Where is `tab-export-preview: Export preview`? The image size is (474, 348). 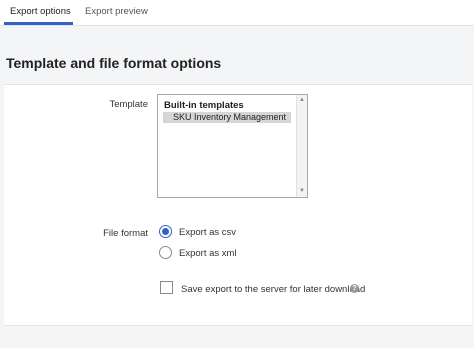
tab-export-preview: Export preview is located at coordinates (116, 11).